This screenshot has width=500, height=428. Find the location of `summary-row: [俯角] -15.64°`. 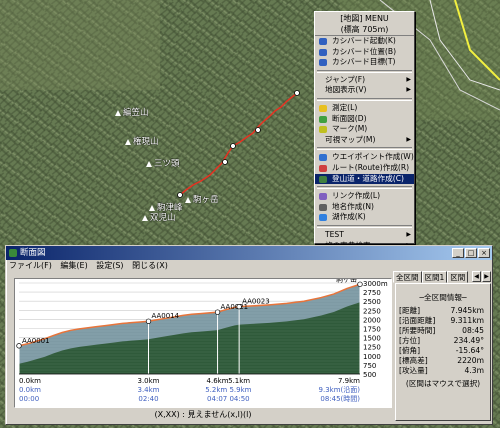

summary-row: [俯角] -15.64° is located at coordinates (441, 350).